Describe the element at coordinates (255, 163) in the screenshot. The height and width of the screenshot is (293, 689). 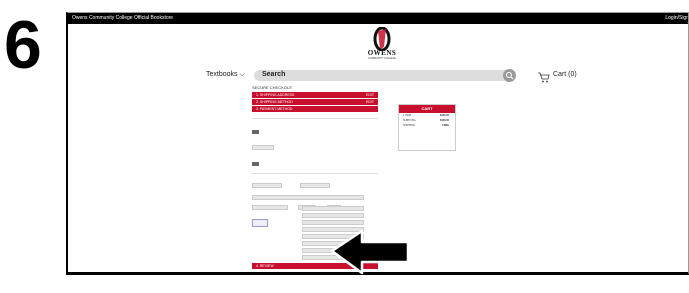
I see `apply-promo-button` at that location.